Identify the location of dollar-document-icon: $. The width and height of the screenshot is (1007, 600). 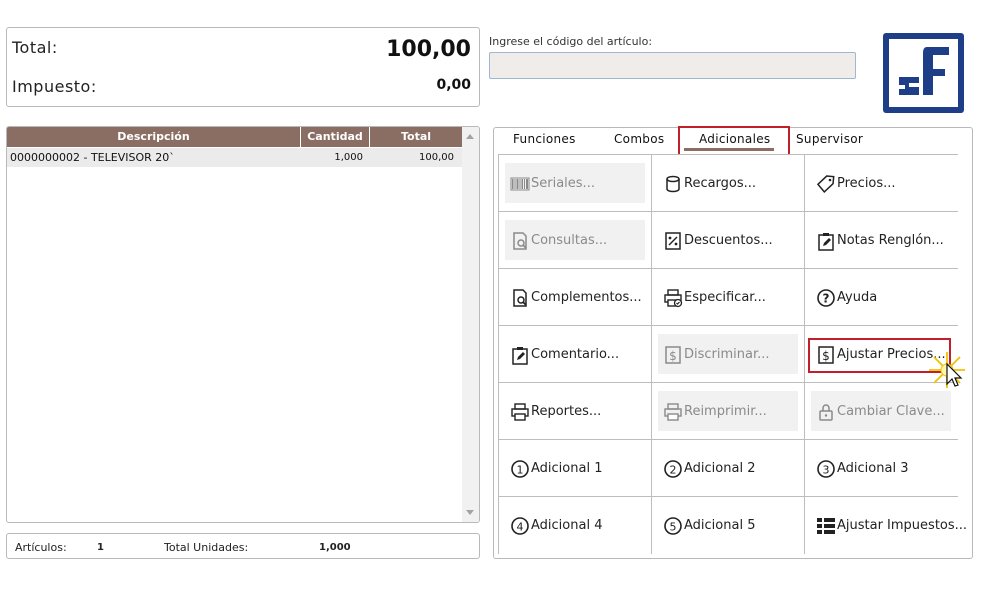
(673, 355).